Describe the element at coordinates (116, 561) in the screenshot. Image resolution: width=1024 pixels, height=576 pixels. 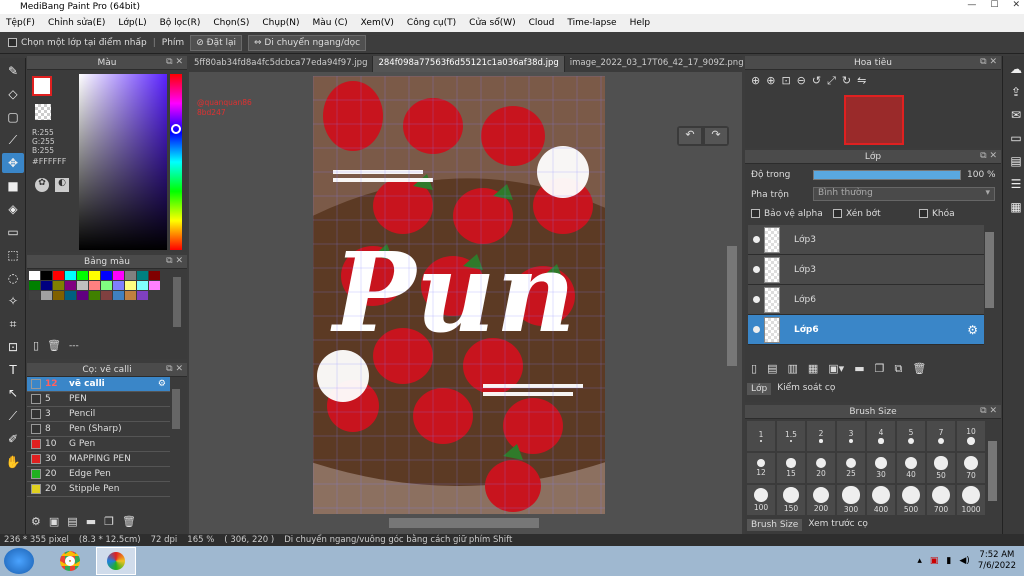
I see `medibang-taskbar-icon` at that location.